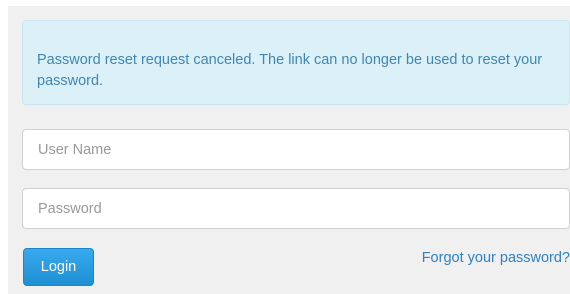 The height and width of the screenshot is (294, 570). Describe the element at coordinates (296, 208) in the screenshot. I see `password-input` at that location.